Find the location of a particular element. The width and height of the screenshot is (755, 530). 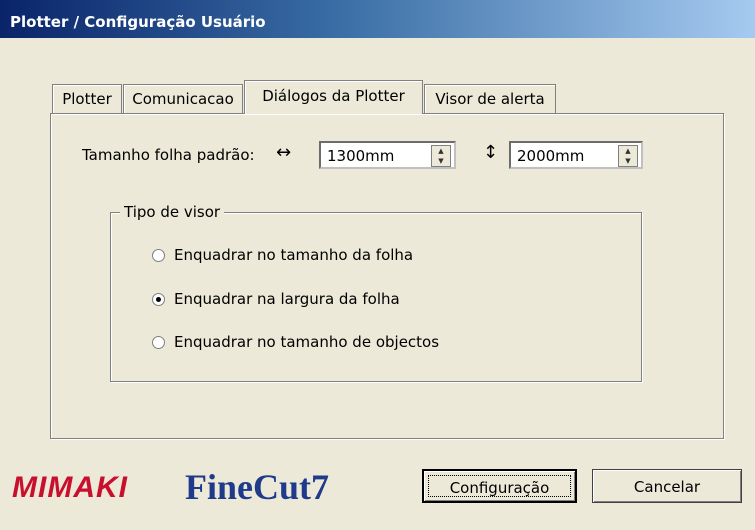

radio-button-selected is located at coordinates (158, 299).